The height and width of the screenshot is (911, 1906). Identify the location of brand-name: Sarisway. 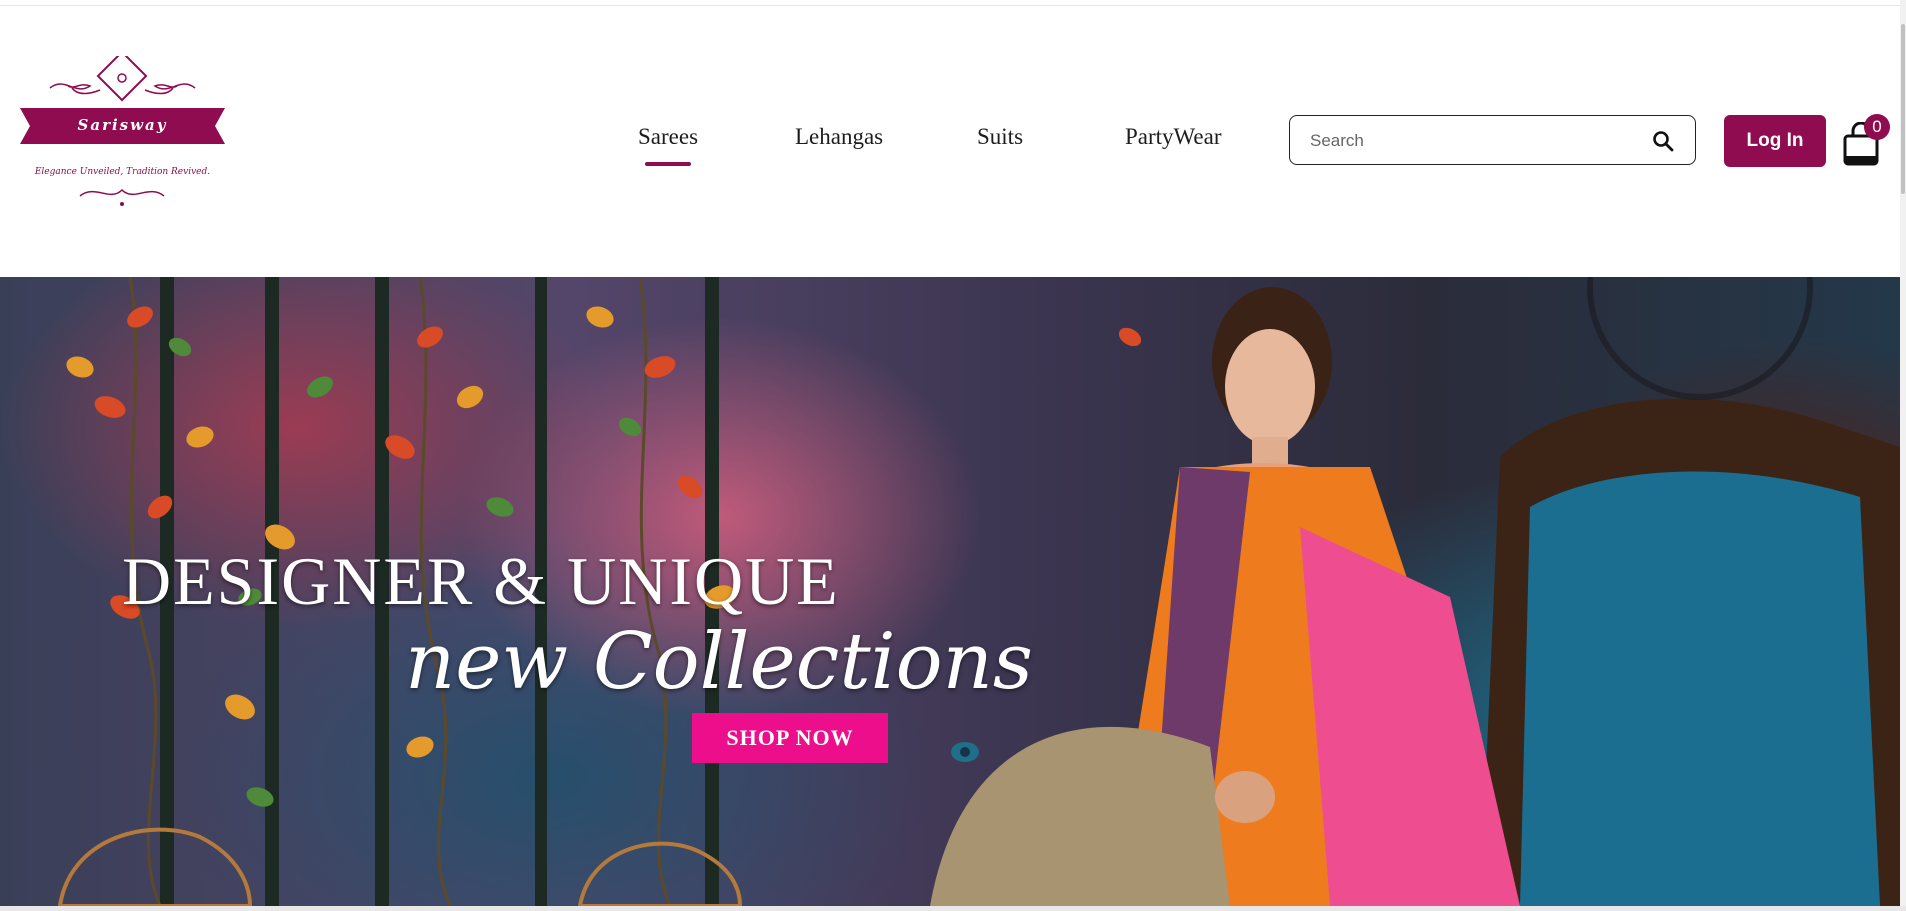
(122, 125).